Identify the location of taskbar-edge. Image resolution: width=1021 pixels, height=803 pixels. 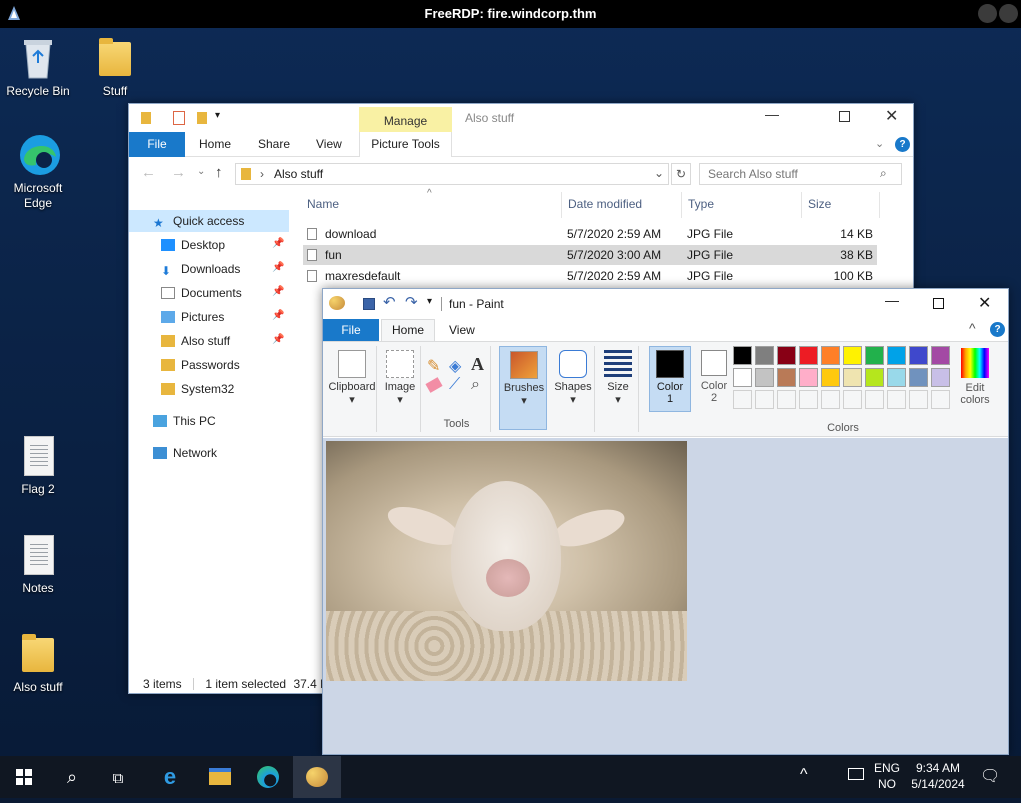
(268, 777).